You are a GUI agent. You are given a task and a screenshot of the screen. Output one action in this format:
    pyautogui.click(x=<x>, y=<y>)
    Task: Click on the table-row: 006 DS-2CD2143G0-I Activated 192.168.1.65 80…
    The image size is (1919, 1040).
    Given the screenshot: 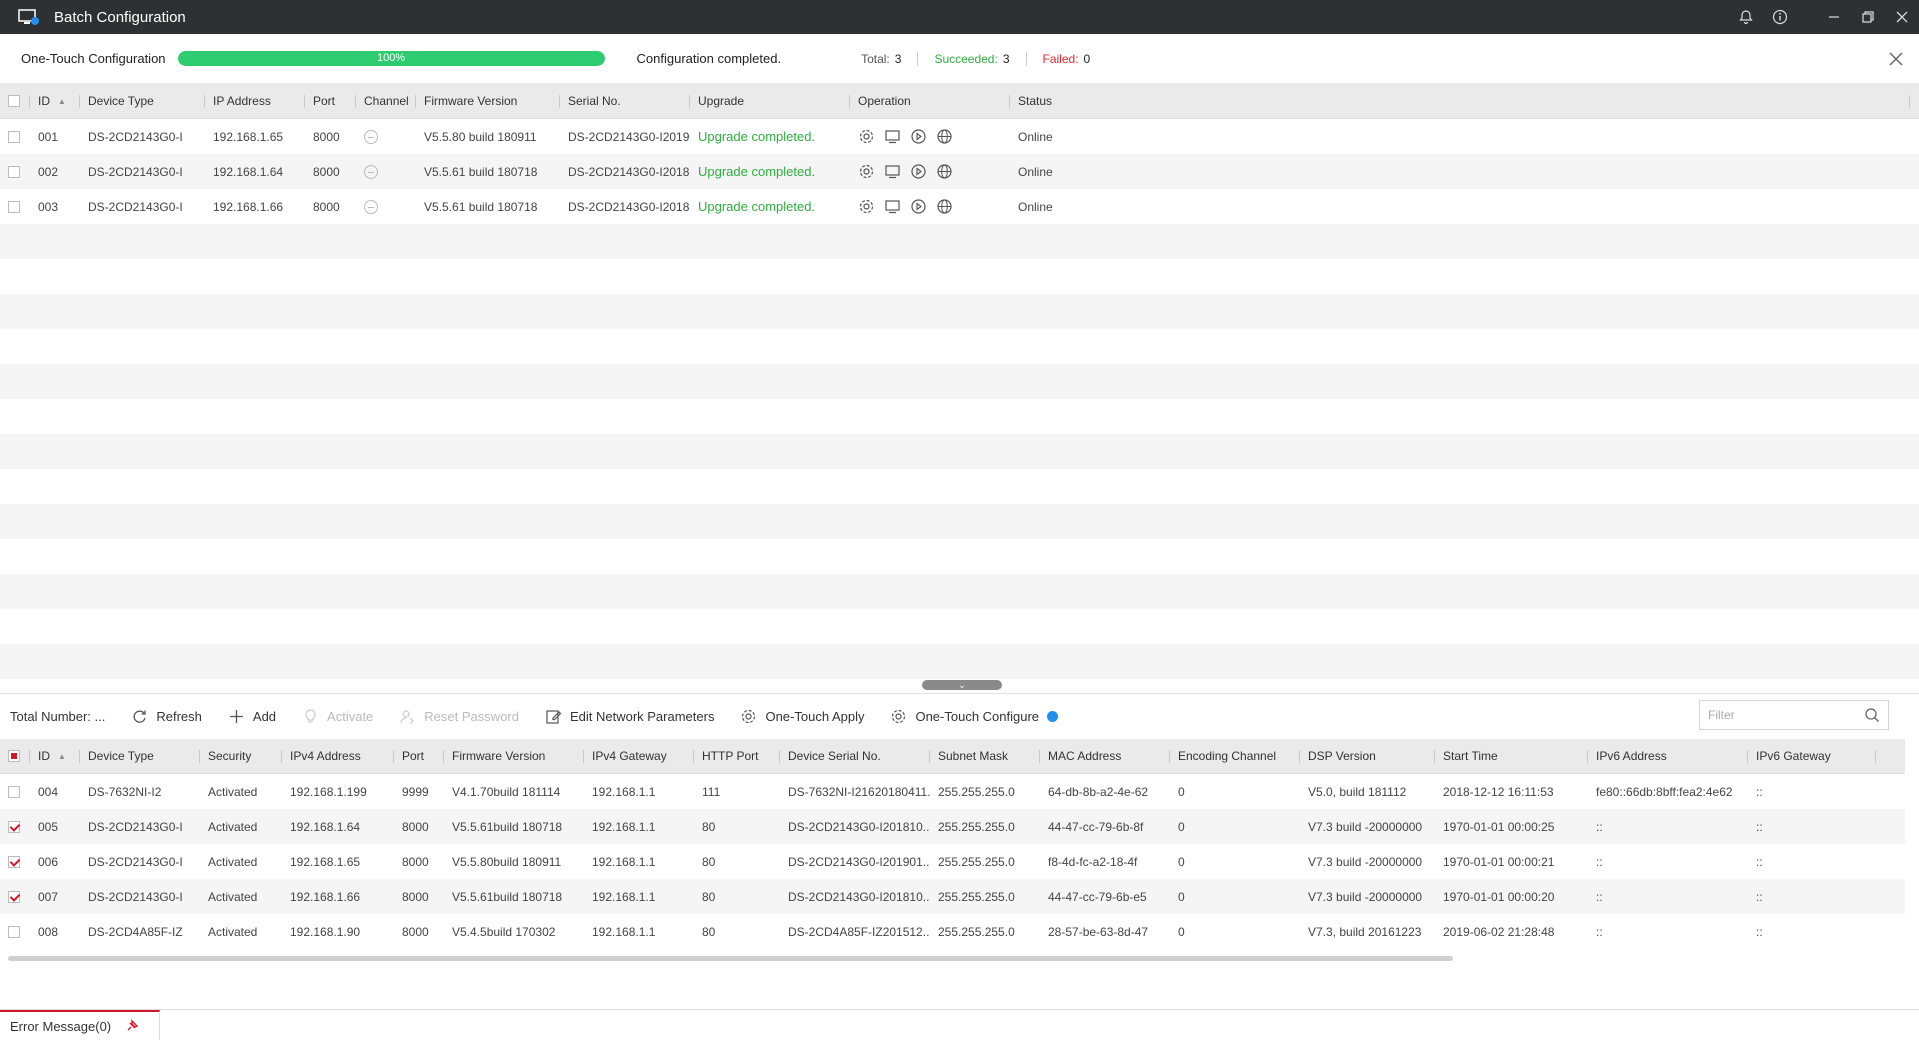 What is the action you would take?
    pyautogui.click(x=952, y=861)
    